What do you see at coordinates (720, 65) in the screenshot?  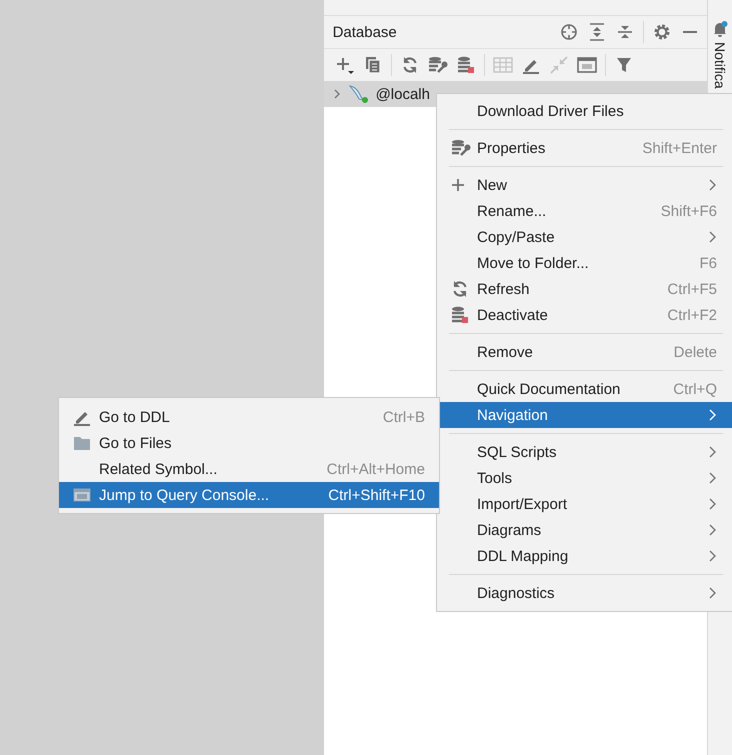 I see `stripe-label: Notifica` at bounding box center [720, 65].